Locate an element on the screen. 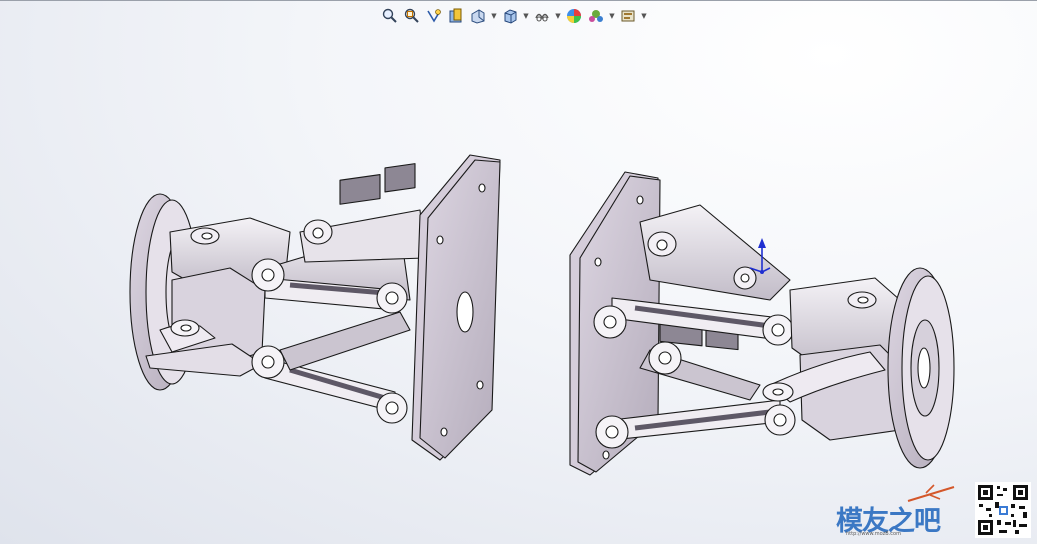 Image resolution: width=1037 pixels, height=544 pixels. qr-code is located at coordinates (1003, 510).